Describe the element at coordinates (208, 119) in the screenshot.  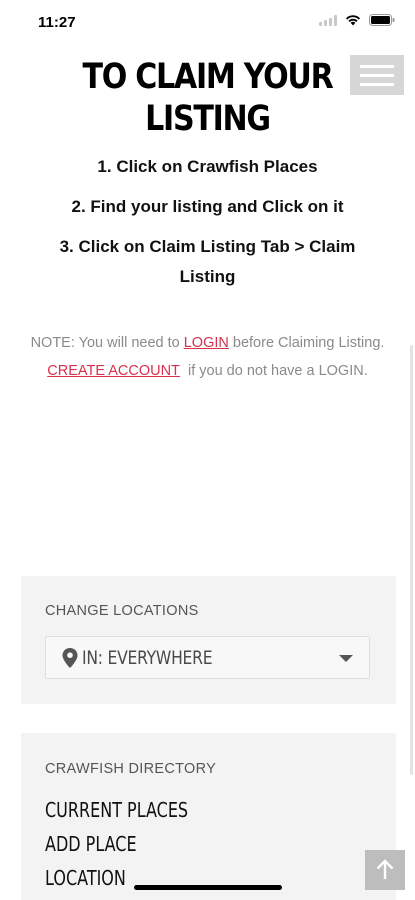
I see `page-title-line2: LISTING` at that location.